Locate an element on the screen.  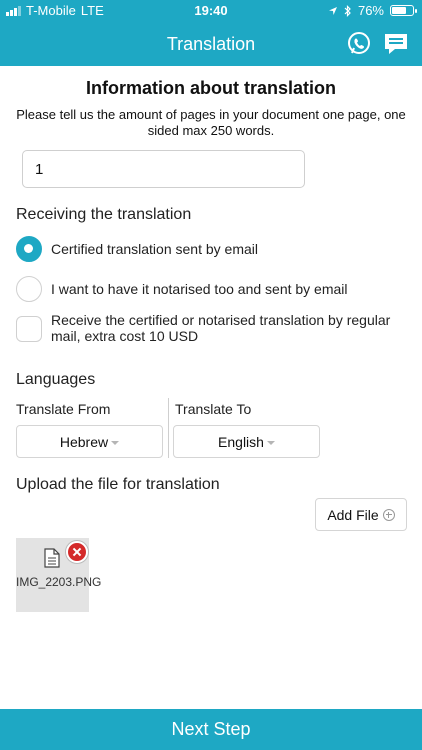
phone-chat-icon is located at coordinates (360, 44).